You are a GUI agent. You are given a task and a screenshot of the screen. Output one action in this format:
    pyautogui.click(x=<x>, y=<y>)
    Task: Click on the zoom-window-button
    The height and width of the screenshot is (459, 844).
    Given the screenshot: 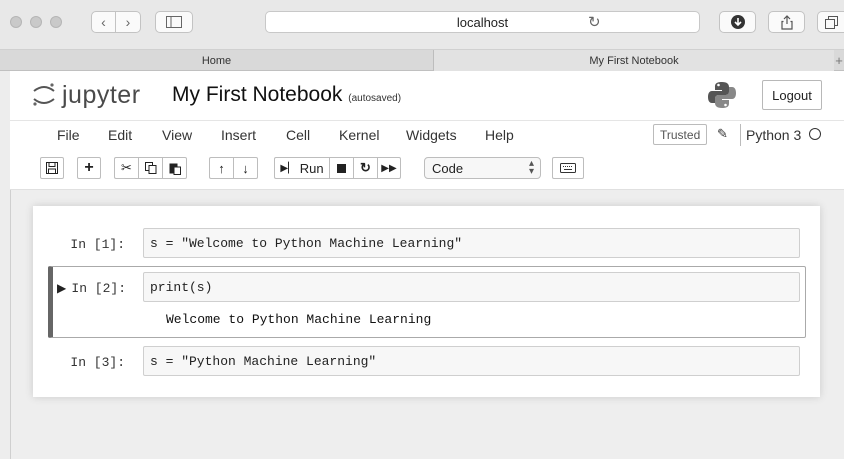 What is the action you would take?
    pyautogui.click(x=56, y=22)
    